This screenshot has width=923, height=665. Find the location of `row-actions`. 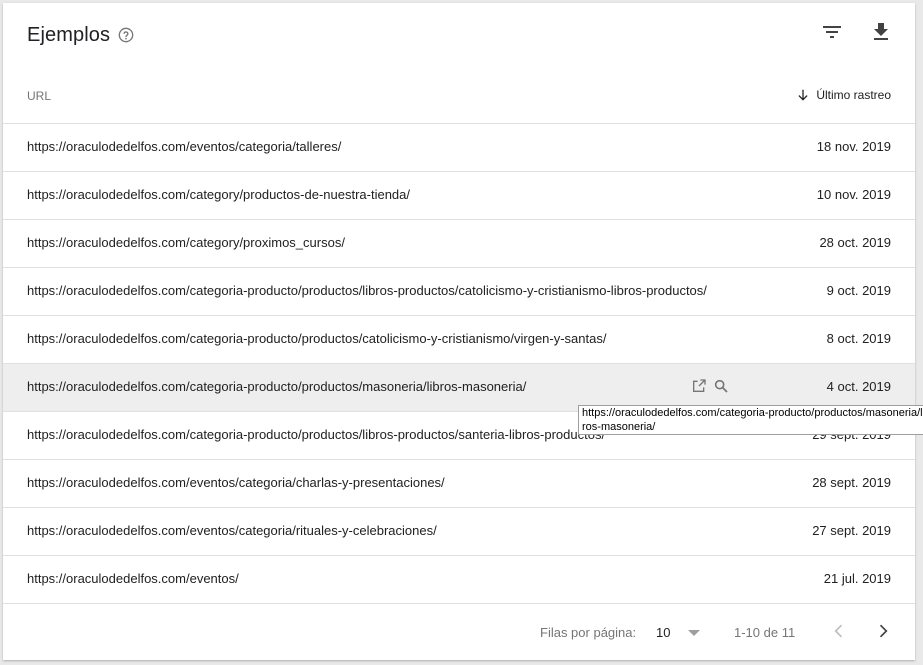

row-actions is located at coordinates (710, 386).